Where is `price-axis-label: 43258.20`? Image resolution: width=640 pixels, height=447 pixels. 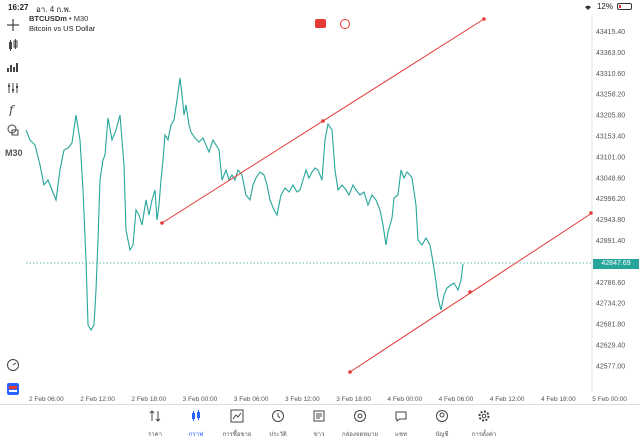 price-axis-label: 43258.20 is located at coordinates (610, 95).